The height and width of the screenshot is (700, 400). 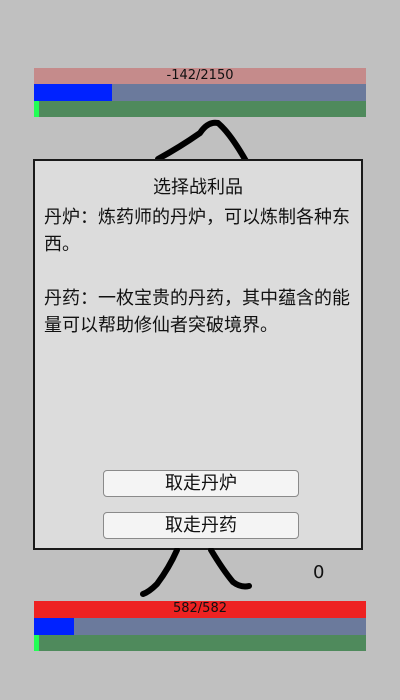 I want to click on player-mp-bar, so click(x=200, y=626).